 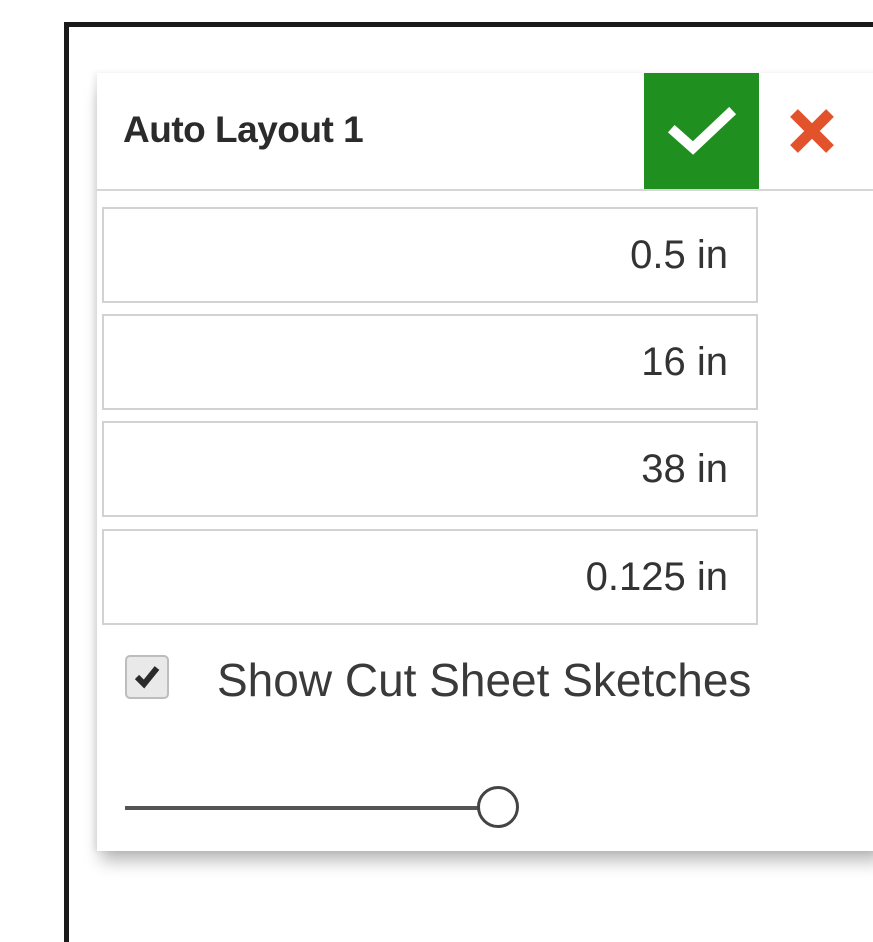 I want to click on check-icon, so click(x=147, y=677).